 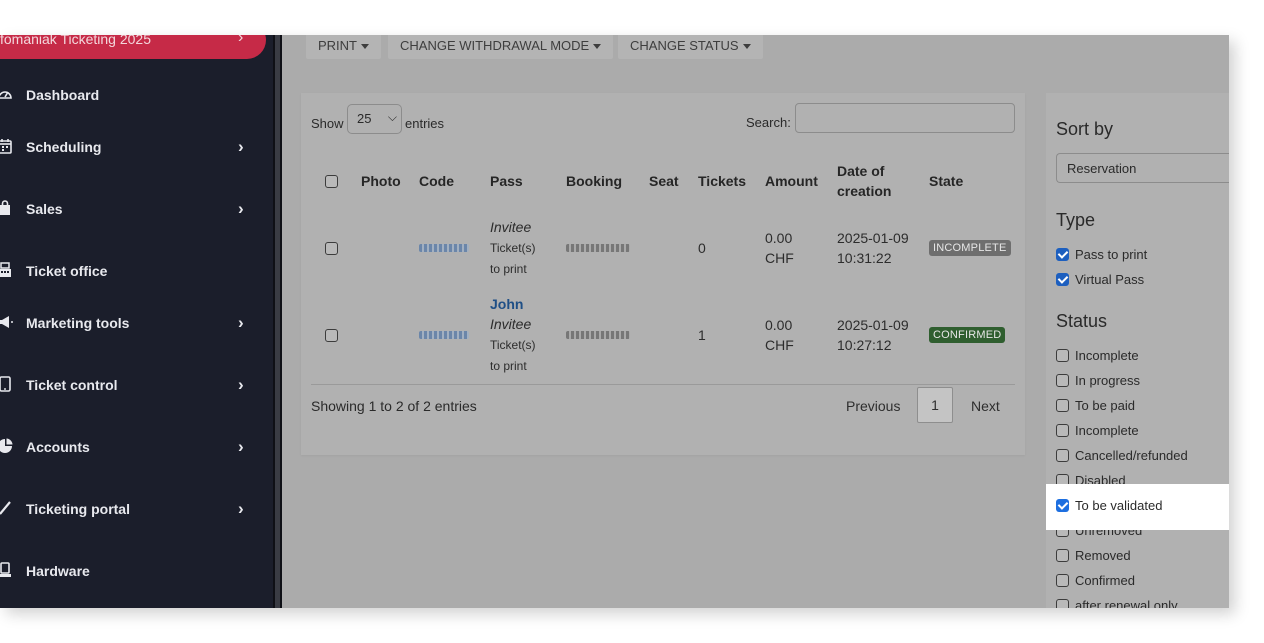 What do you see at coordinates (381, 181) in the screenshot?
I see `column-header-photo: Photo` at bounding box center [381, 181].